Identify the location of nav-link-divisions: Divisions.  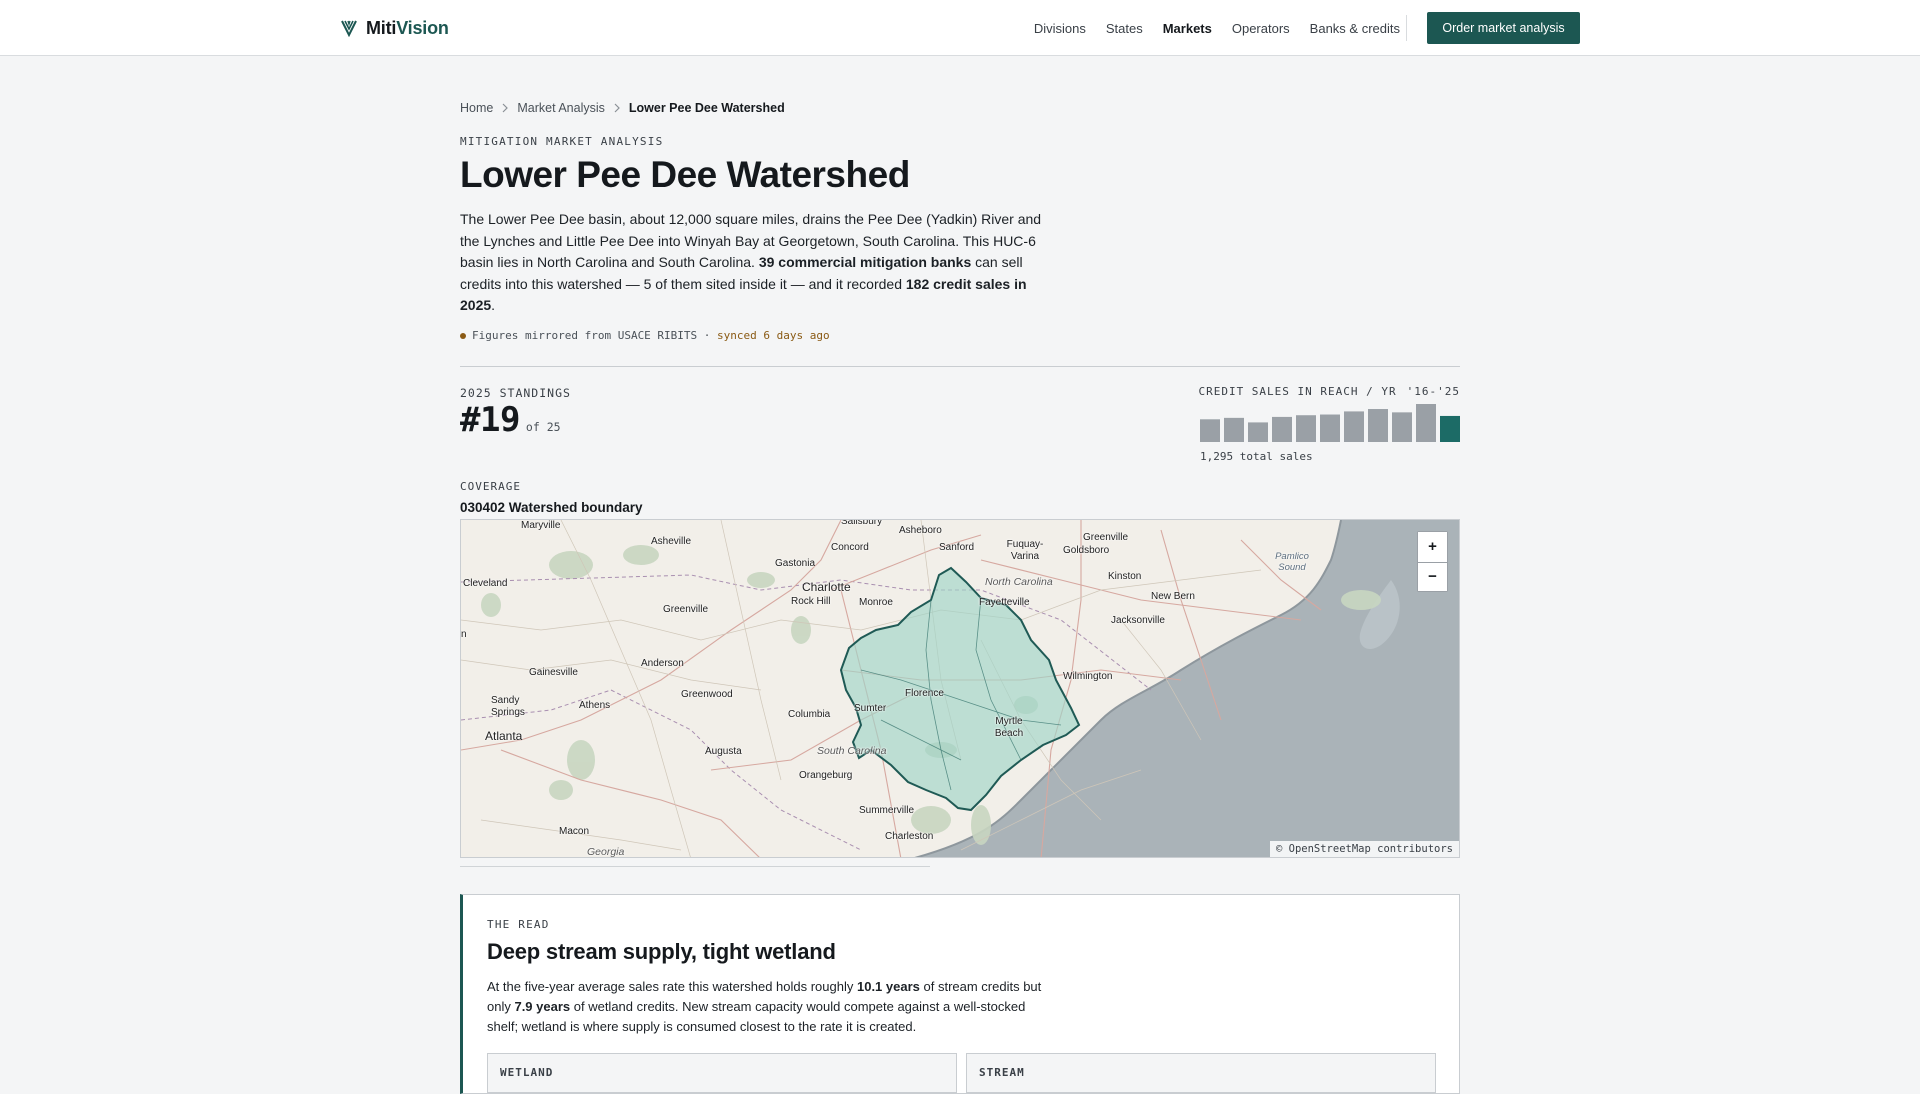
(1060, 28).